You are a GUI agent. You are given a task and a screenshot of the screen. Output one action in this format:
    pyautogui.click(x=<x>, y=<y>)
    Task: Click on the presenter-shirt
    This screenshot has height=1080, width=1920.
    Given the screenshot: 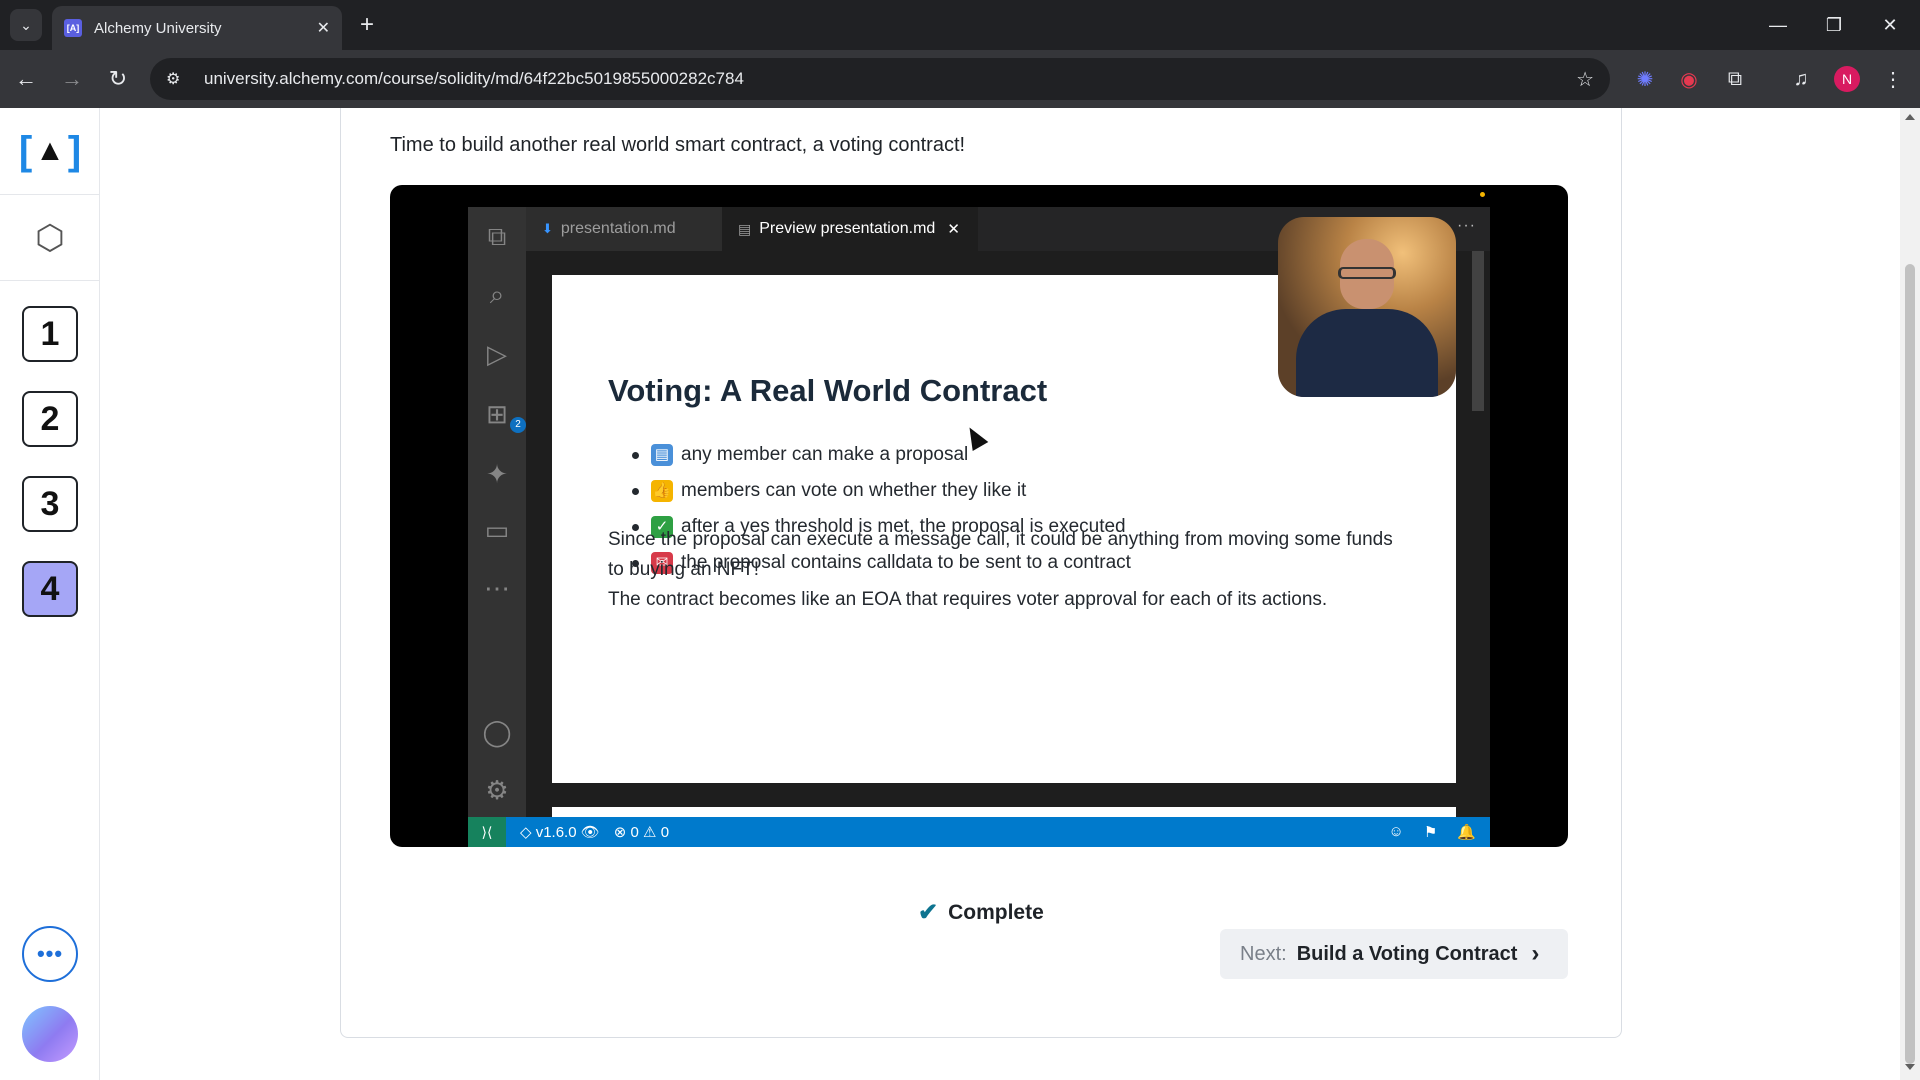 What is the action you would take?
    pyautogui.click(x=1367, y=353)
    